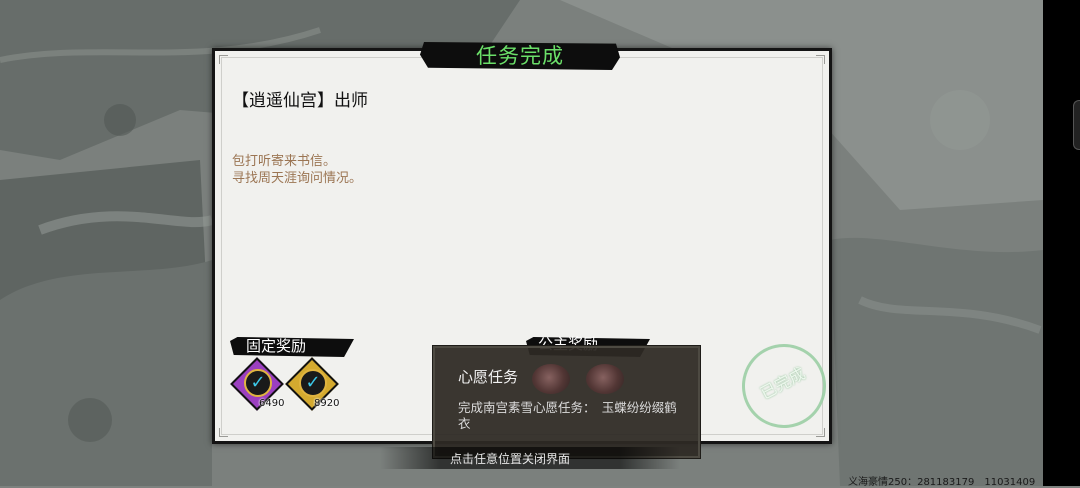  What do you see at coordinates (510, 458) in the screenshot?
I see `close-hint: 点击任意位置关闭界面` at bounding box center [510, 458].